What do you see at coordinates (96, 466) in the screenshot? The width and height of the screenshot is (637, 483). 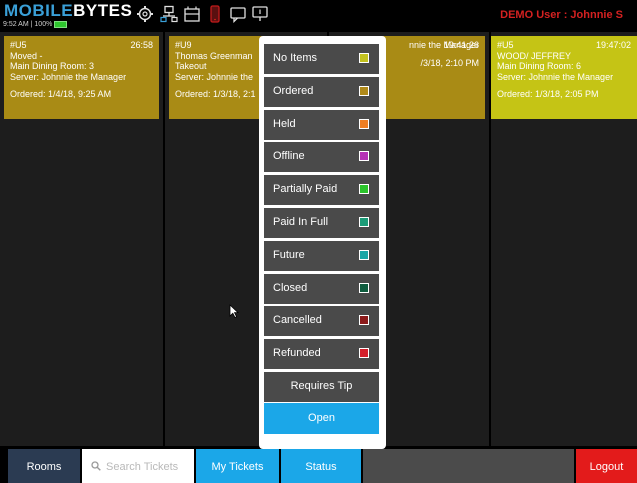 I see `search-icon` at bounding box center [96, 466].